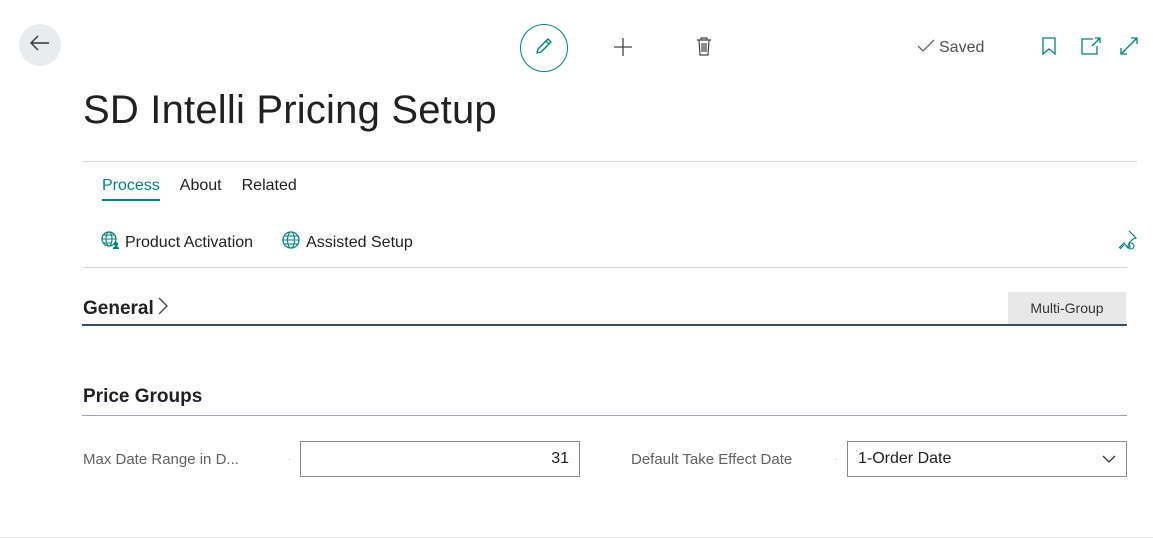  I want to click on delete-button, so click(704, 48).